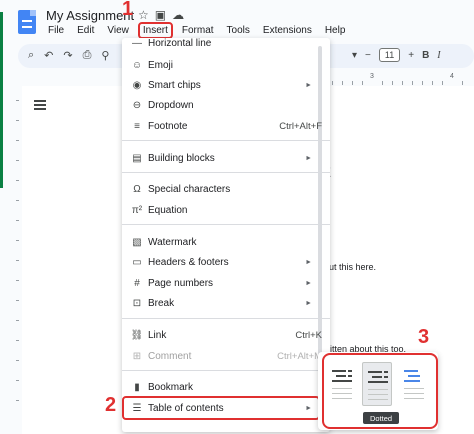 The height and width of the screenshot is (434, 474). I want to click on footnote-icon: ≡, so click(137, 126).